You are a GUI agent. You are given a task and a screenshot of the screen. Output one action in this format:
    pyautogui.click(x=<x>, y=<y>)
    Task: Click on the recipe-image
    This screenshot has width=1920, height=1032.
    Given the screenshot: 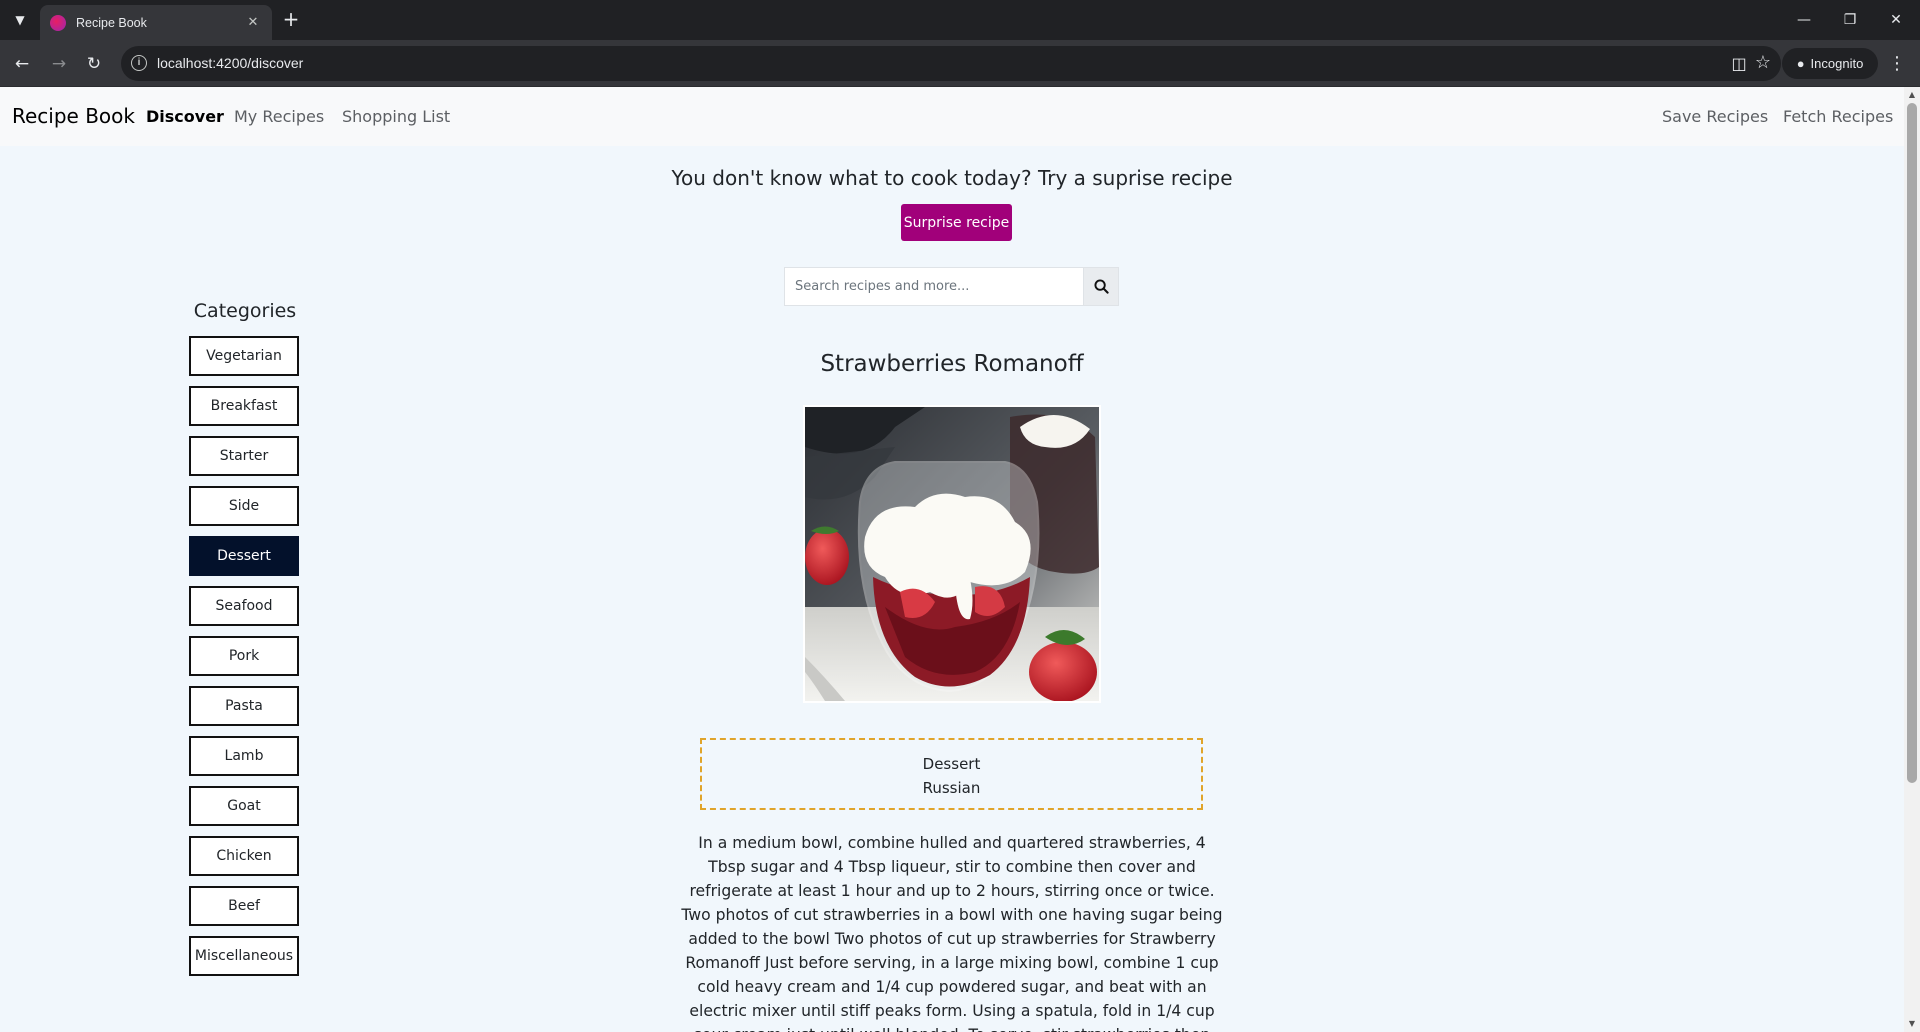 What is the action you would take?
    pyautogui.click(x=952, y=554)
    